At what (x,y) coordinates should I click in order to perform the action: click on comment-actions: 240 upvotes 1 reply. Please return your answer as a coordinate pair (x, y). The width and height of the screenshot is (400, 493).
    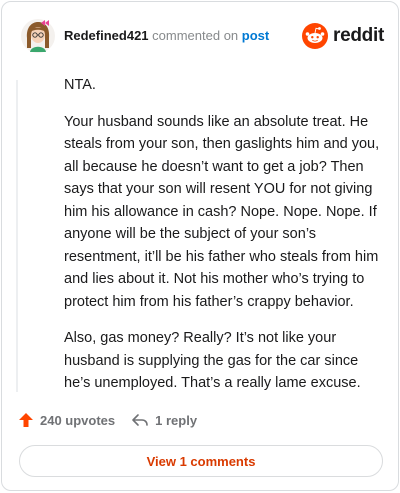
    Looking at the image, I should click on (107, 420).